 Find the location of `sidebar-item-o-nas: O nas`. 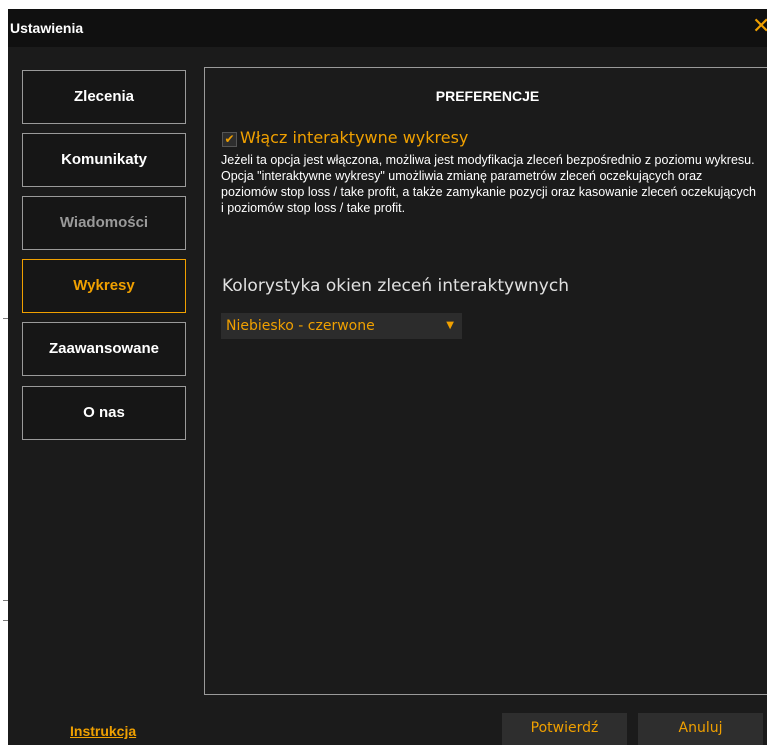

sidebar-item-o-nas: O nas is located at coordinates (104, 413).